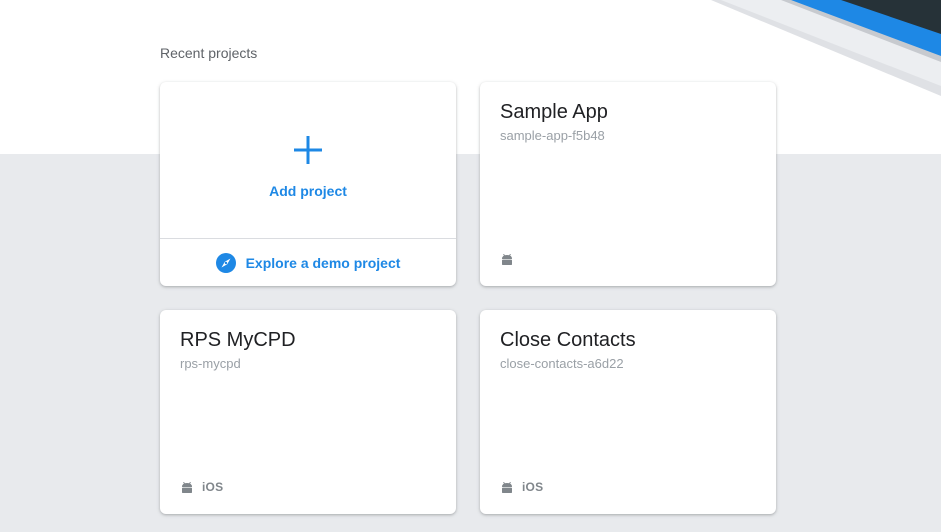 The width and height of the screenshot is (941, 532). Describe the element at coordinates (323, 262) in the screenshot. I see `explore-demo-label: Explore a demo project` at that location.